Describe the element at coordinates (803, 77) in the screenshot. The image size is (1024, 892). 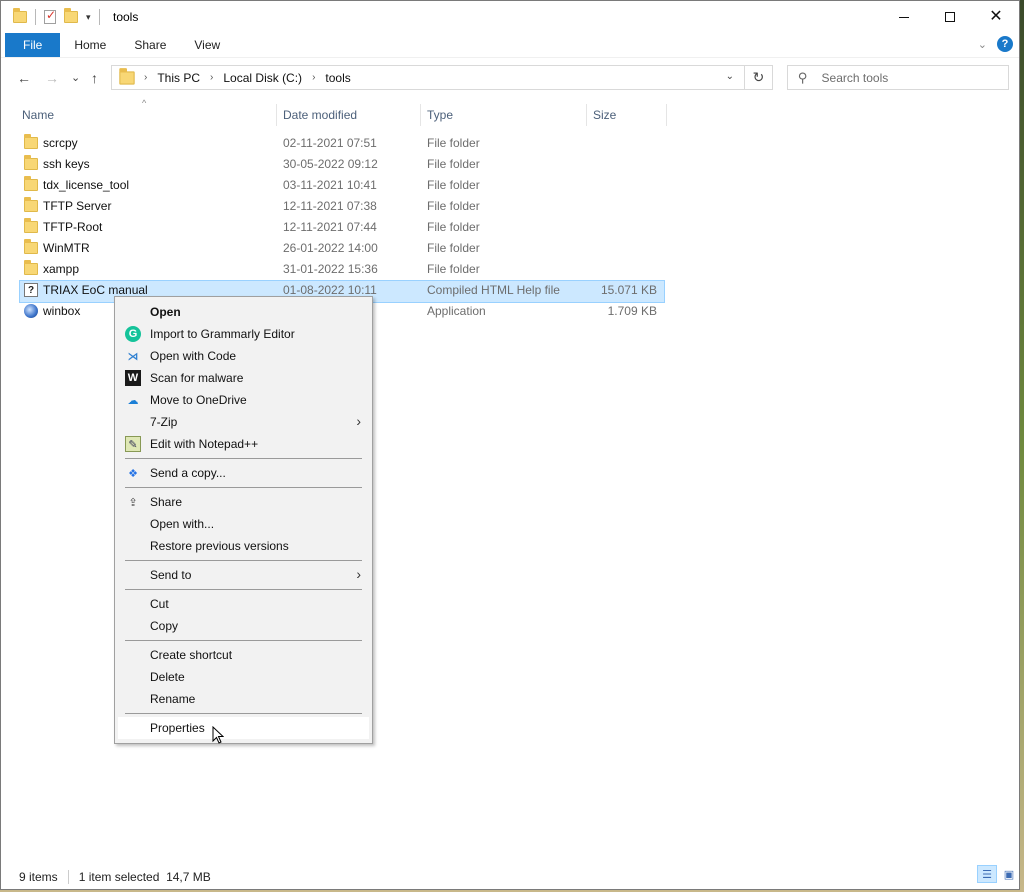
I see `search-icon: ⚲` at that location.